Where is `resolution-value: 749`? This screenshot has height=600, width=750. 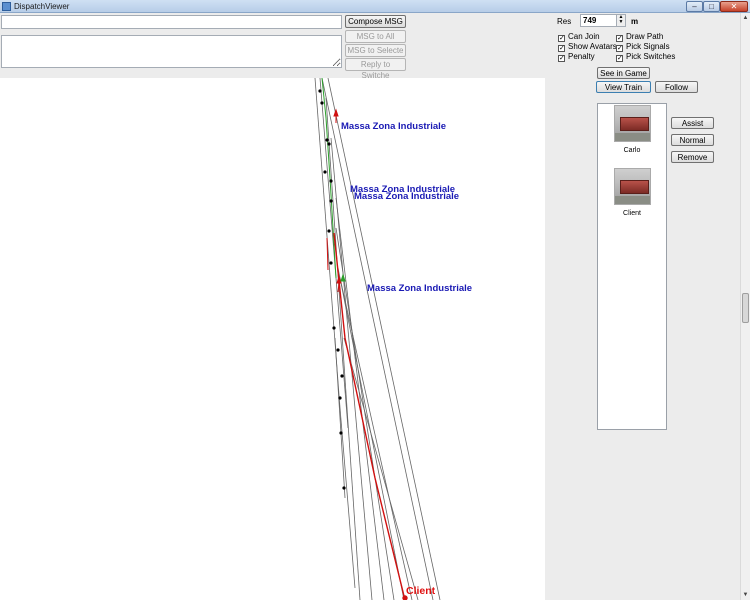 resolution-value: 749 is located at coordinates (589, 20).